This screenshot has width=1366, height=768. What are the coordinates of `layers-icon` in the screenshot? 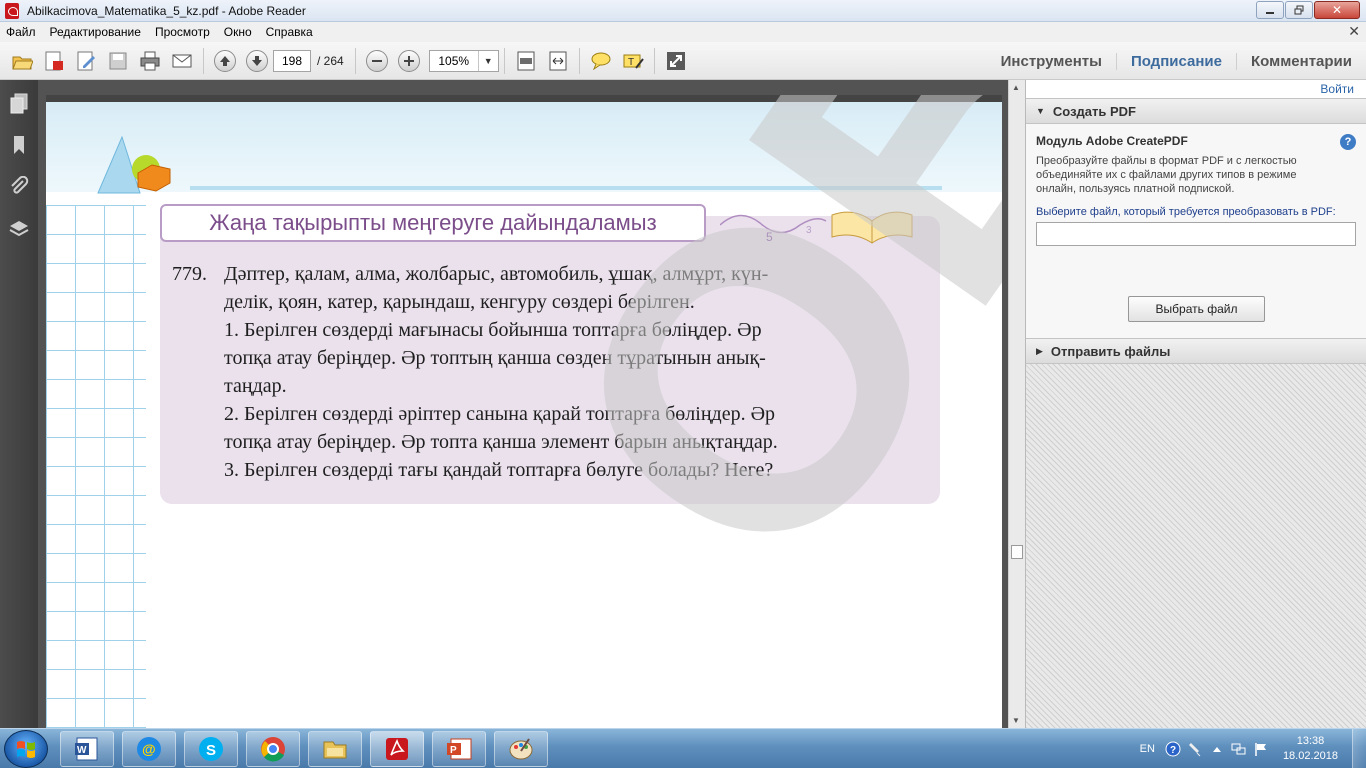 It's located at (19, 229).